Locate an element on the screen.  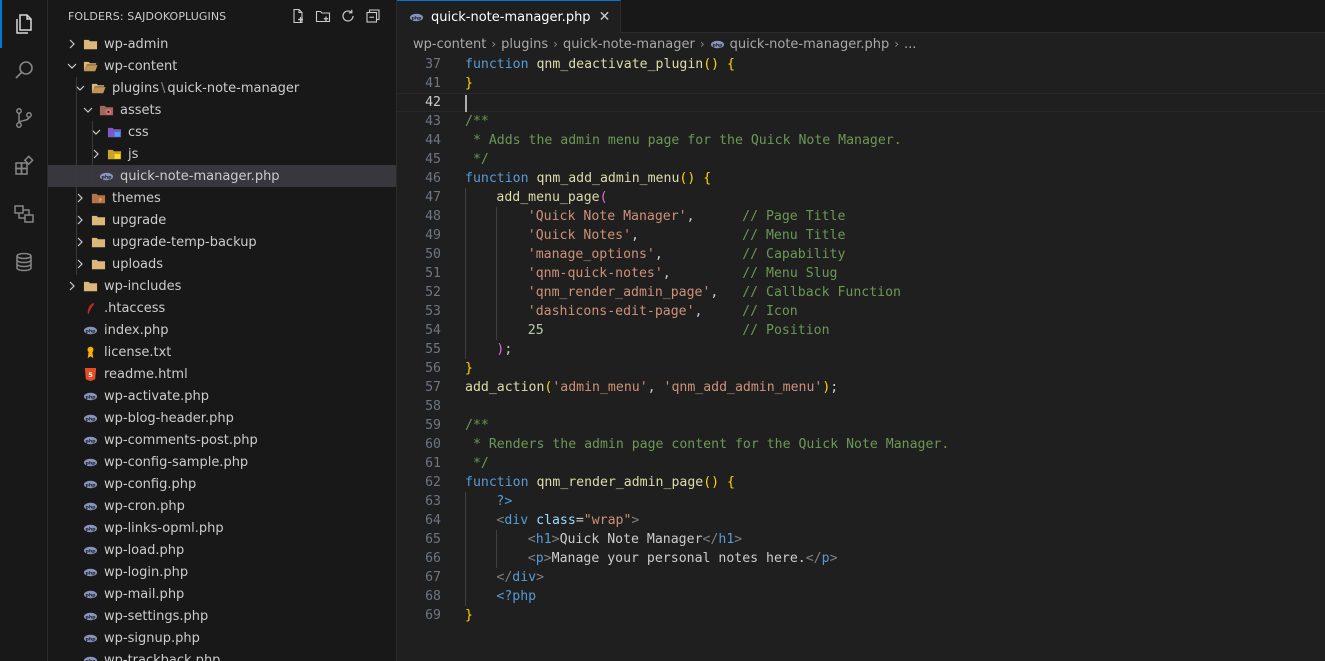
code-line: 48 'Quick Note Manager', // Page Title is located at coordinates (861, 216).